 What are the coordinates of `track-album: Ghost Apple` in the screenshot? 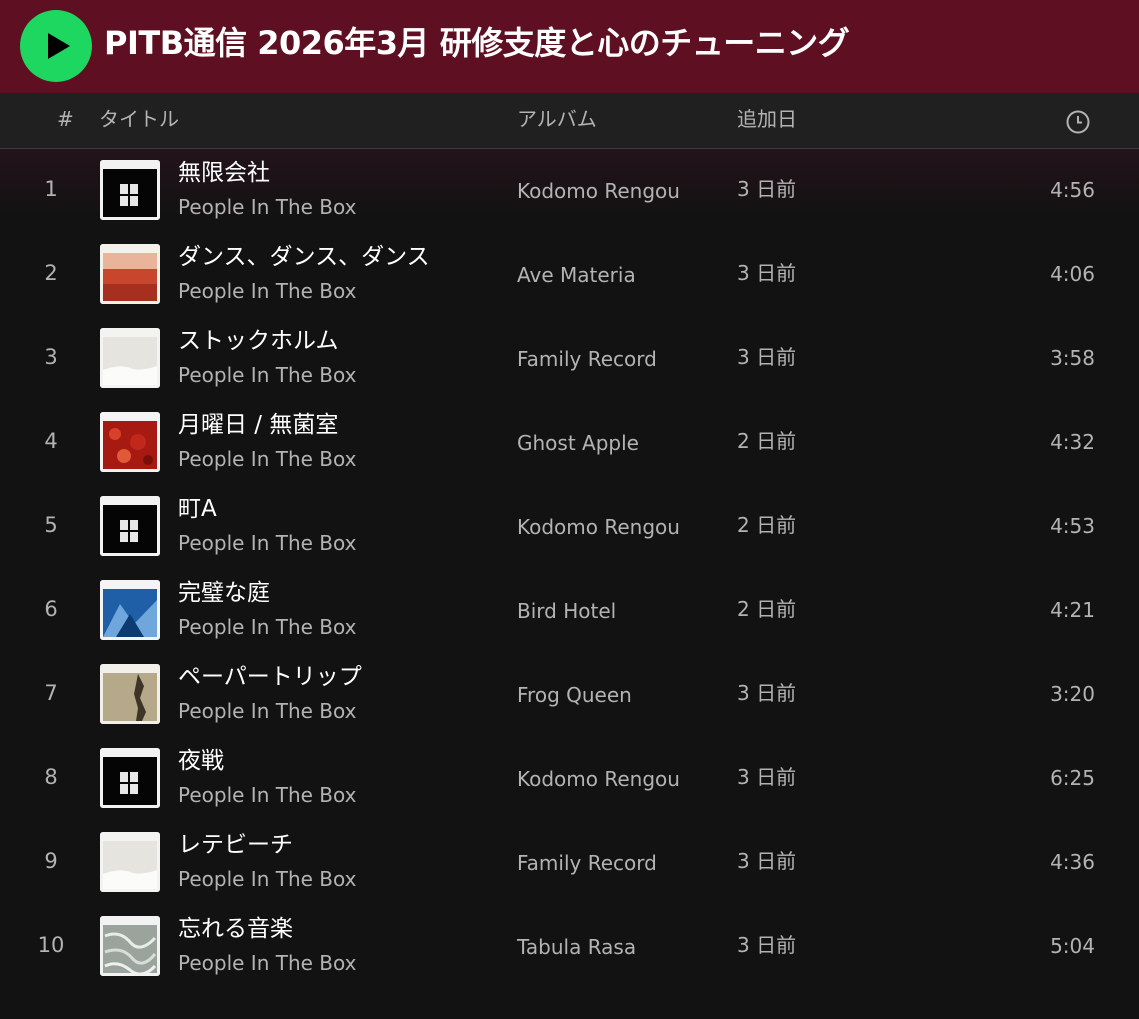 It's located at (578, 443).